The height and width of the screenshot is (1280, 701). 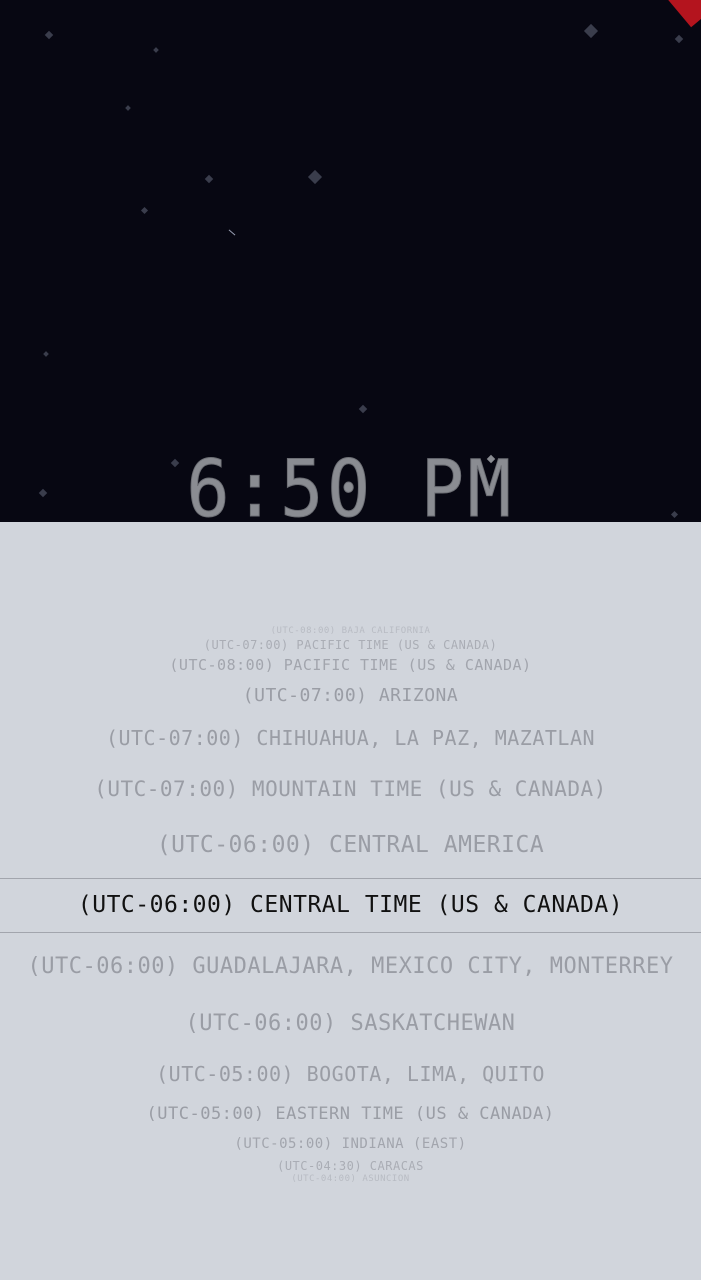 What do you see at coordinates (350, 1114) in the screenshot?
I see `timezone-option: (UTC-05:00) Eastern Time (US & Canada)` at bounding box center [350, 1114].